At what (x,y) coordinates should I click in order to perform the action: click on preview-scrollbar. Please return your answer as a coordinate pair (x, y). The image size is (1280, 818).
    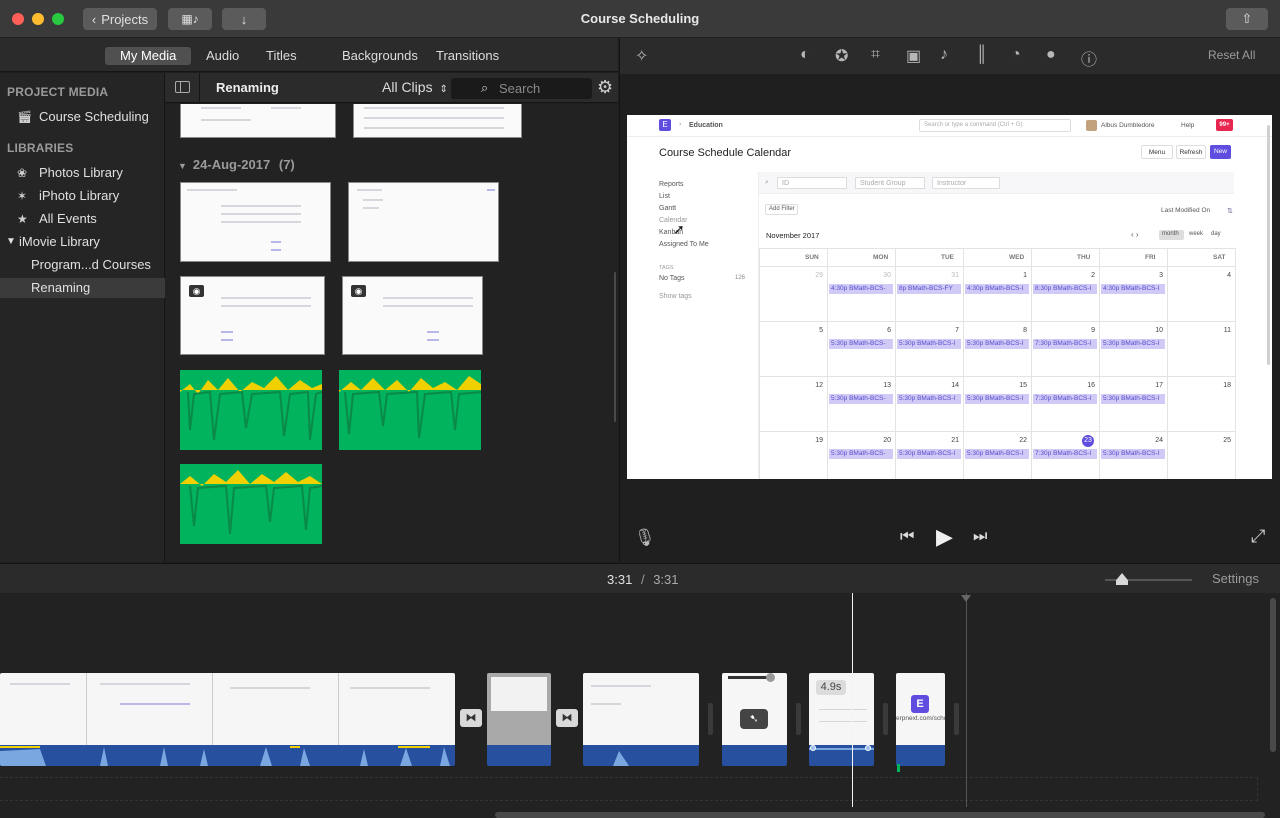
    Looking at the image, I should click on (1268, 245).